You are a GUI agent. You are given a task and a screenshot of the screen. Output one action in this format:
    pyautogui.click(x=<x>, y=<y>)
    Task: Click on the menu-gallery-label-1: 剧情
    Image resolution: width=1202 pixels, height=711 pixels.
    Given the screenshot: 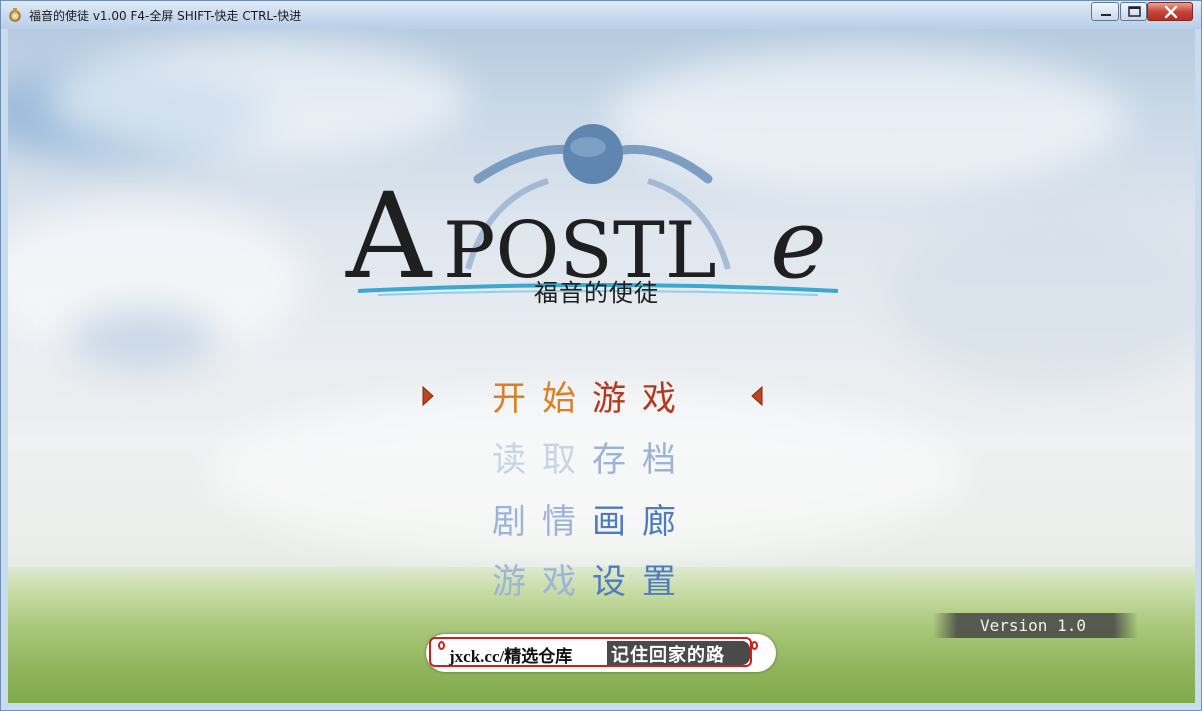 What is the action you would take?
    pyautogui.click(x=542, y=522)
    